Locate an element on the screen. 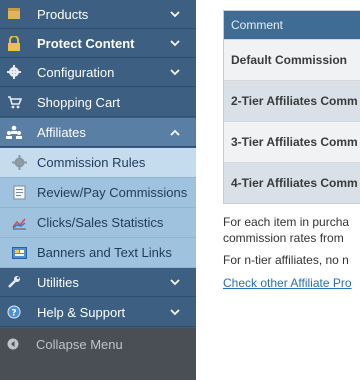 The height and width of the screenshot is (380, 360). sidebar-item-shopping-cart: Shopping Cart is located at coordinates (98, 102).